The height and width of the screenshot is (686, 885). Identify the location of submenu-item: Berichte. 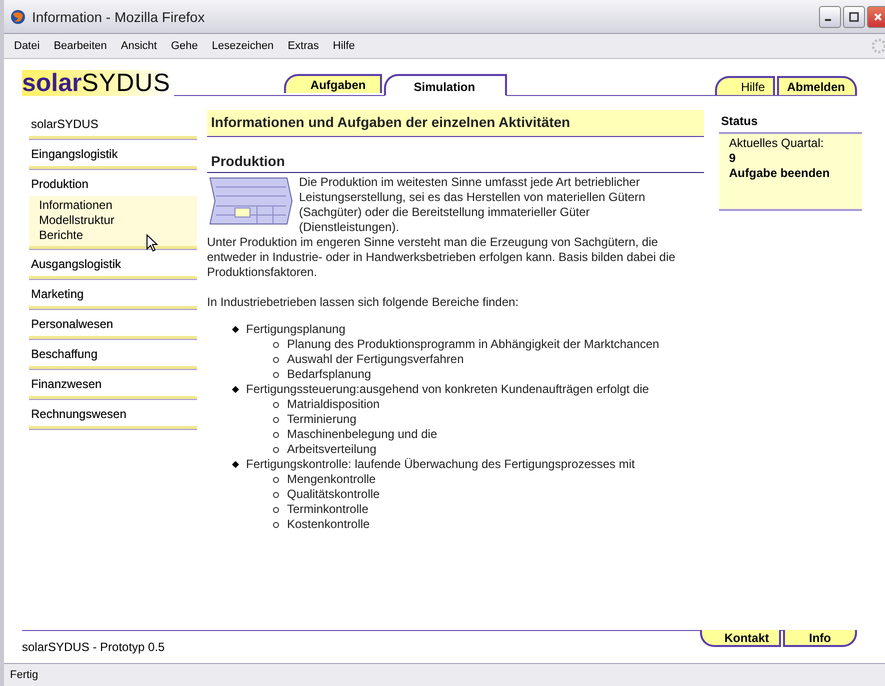
(113, 235).